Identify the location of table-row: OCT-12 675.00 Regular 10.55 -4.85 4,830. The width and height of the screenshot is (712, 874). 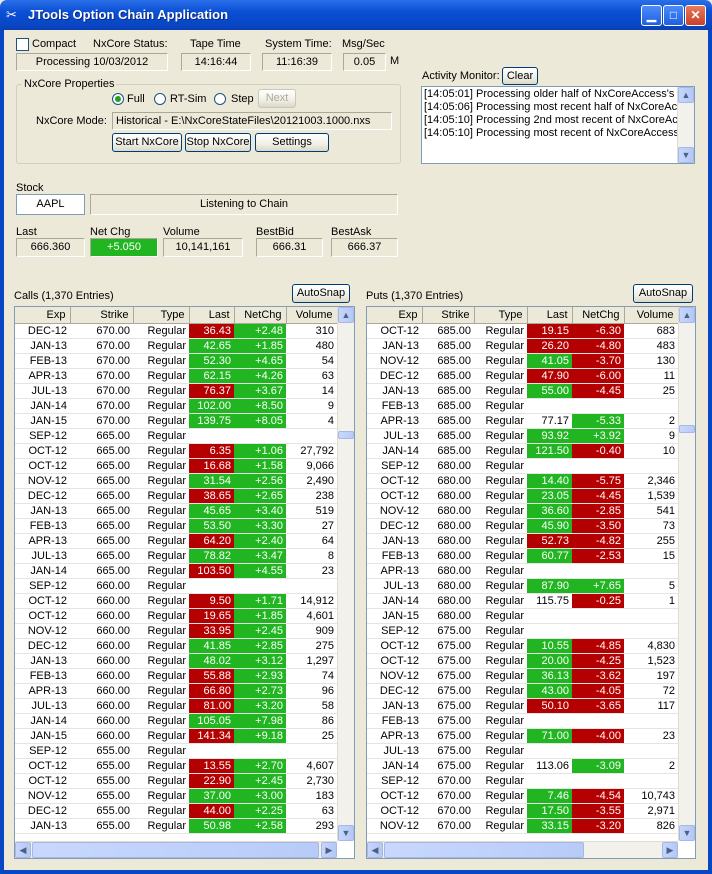
(522, 646).